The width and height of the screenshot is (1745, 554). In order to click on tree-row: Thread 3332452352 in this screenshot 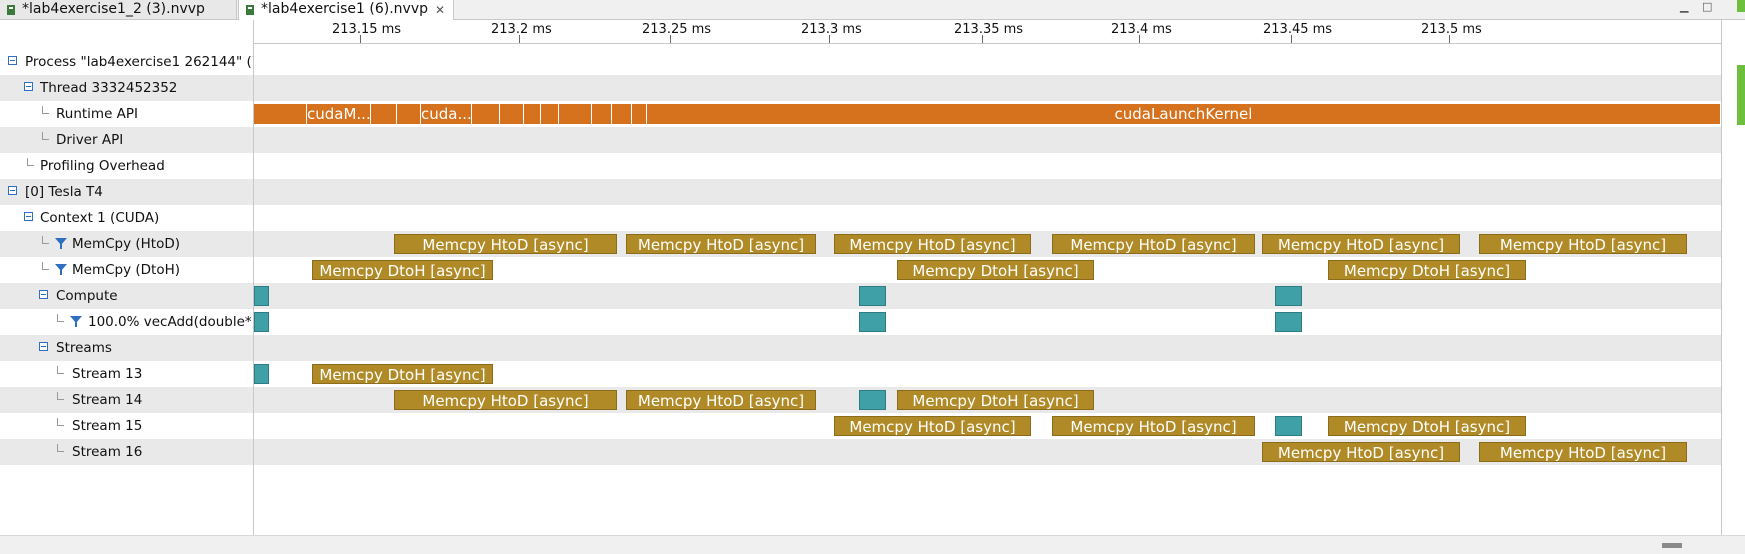, I will do `click(126, 88)`.